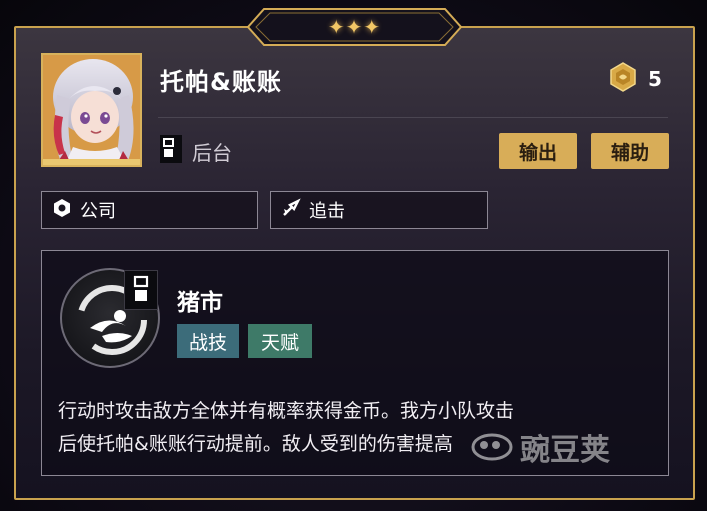  What do you see at coordinates (286, 411) in the screenshot?
I see `description-line: 行动时攻击敌方全体并有概率获得金币。我方小队攻击` at bounding box center [286, 411].